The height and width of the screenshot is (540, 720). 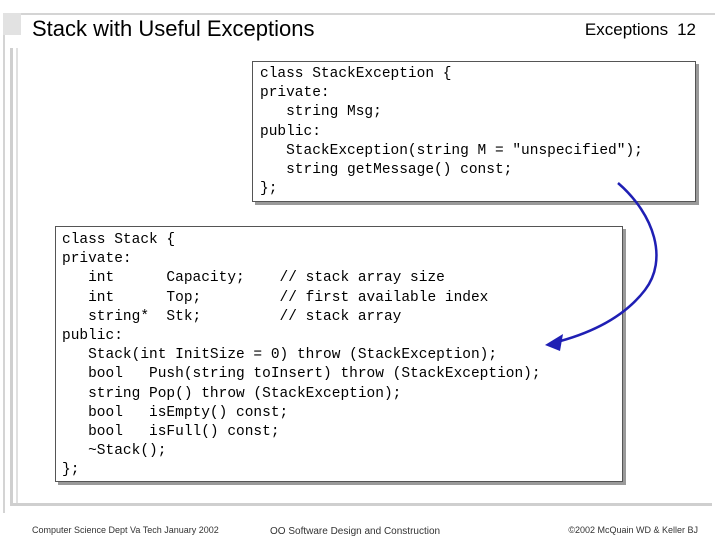 What do you see at coordinates (355, 531) in the screenshot?
I see `footer-center: OO Software Design and Construction` at bounding box center [355, 531].